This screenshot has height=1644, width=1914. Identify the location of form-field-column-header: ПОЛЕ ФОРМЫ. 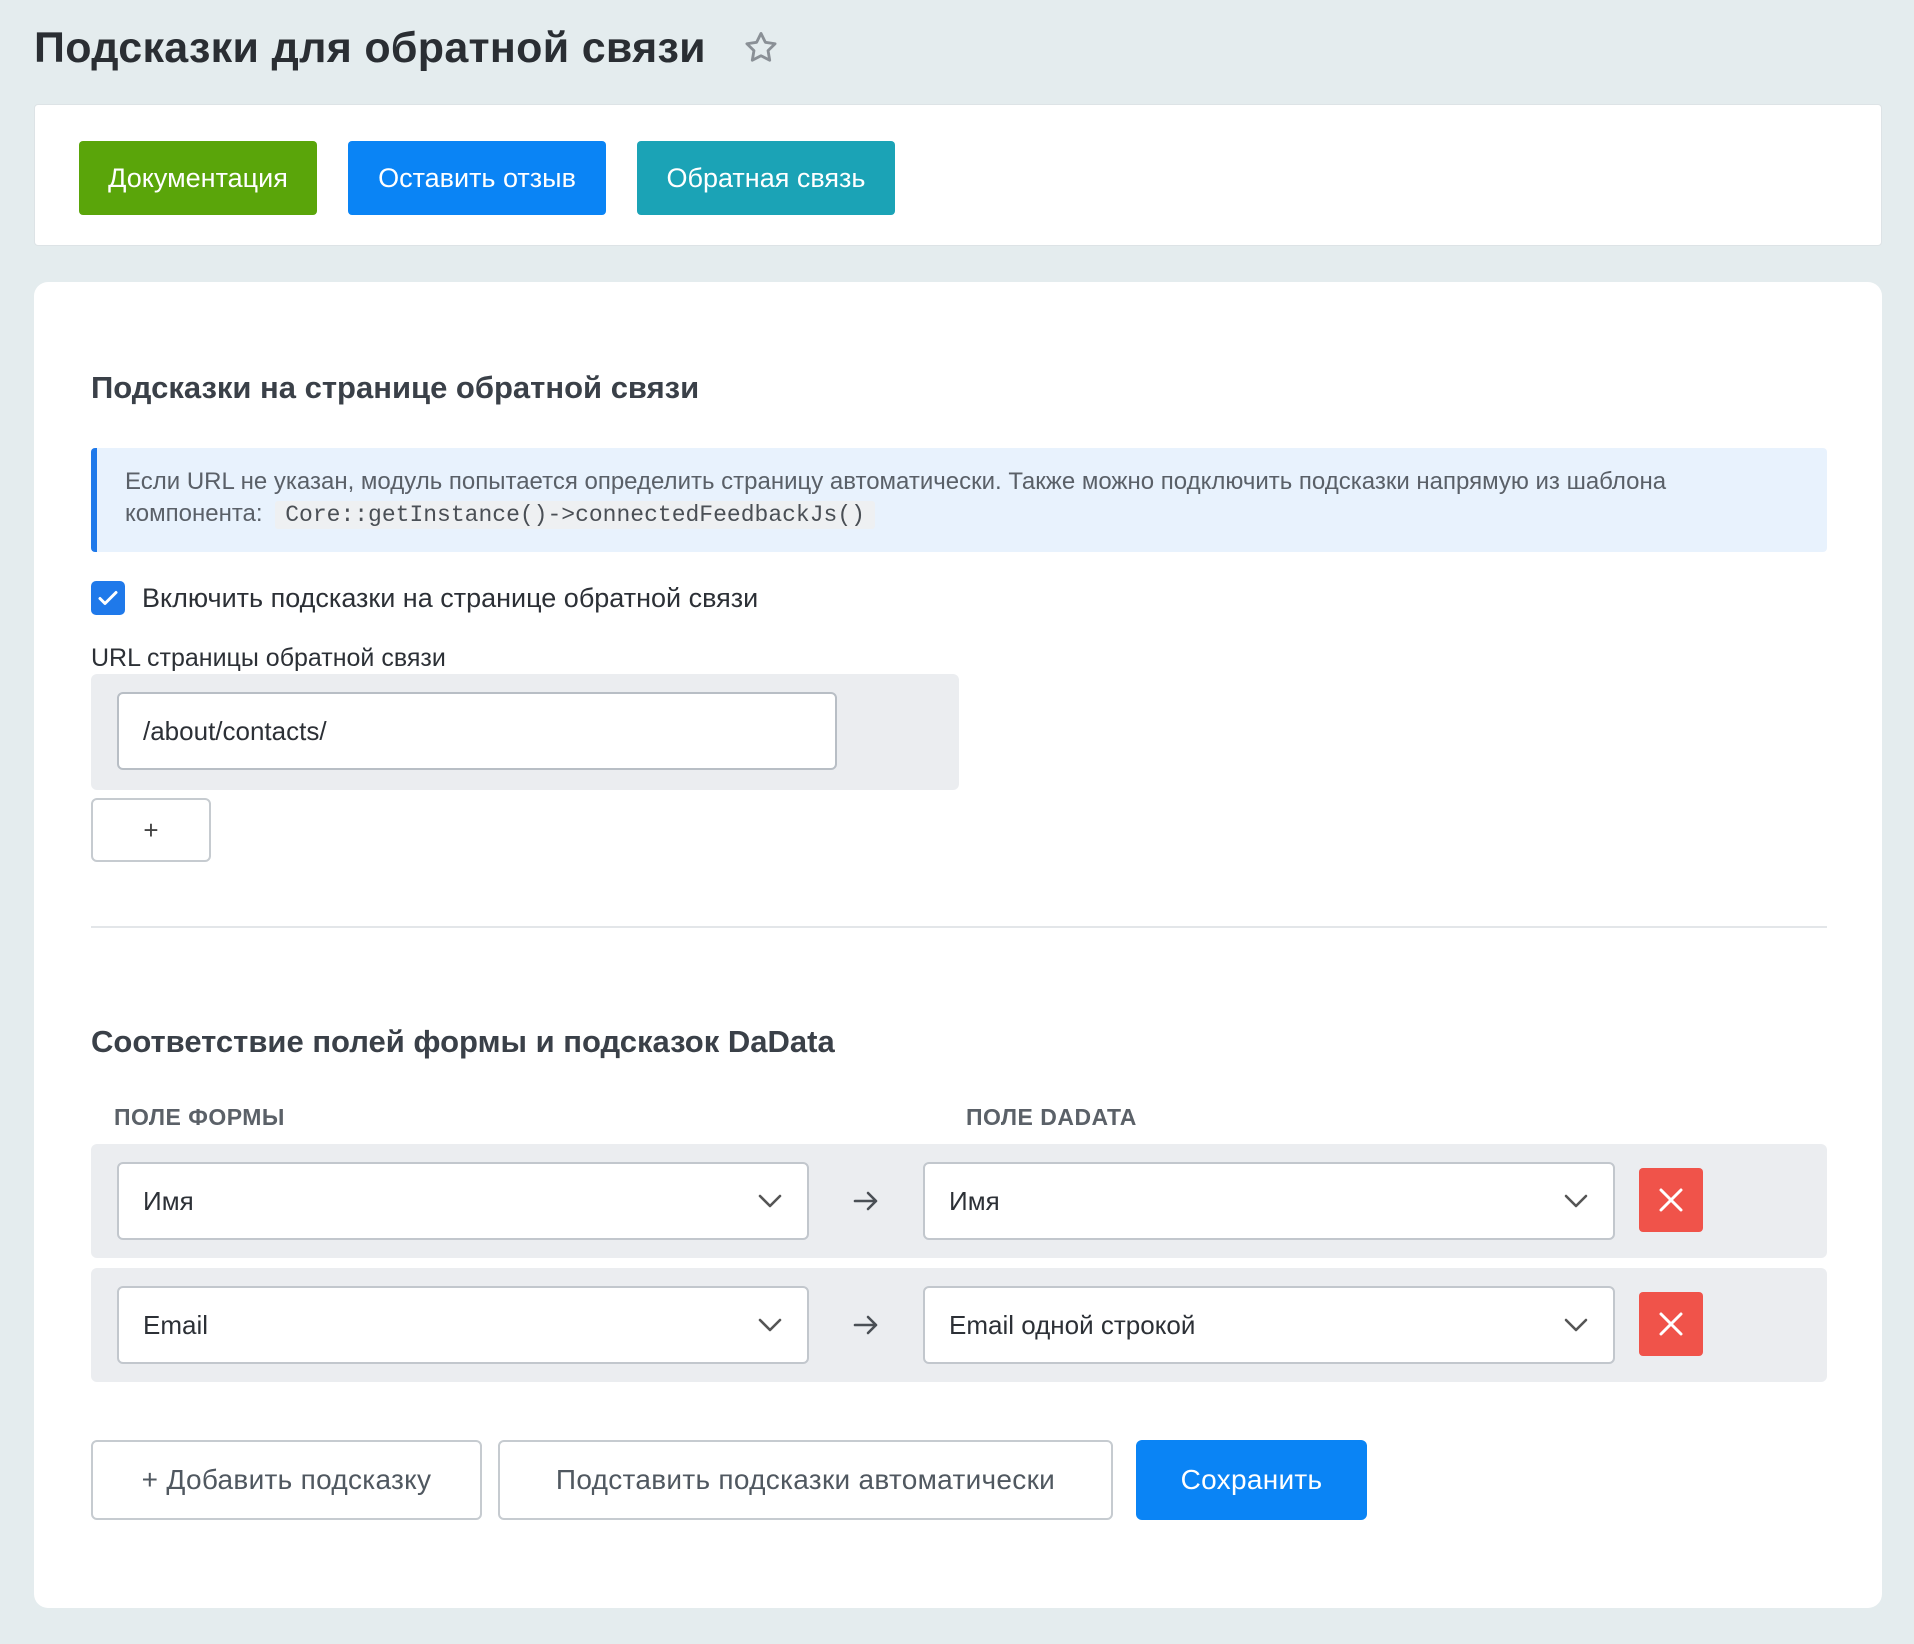
(199, 1117).